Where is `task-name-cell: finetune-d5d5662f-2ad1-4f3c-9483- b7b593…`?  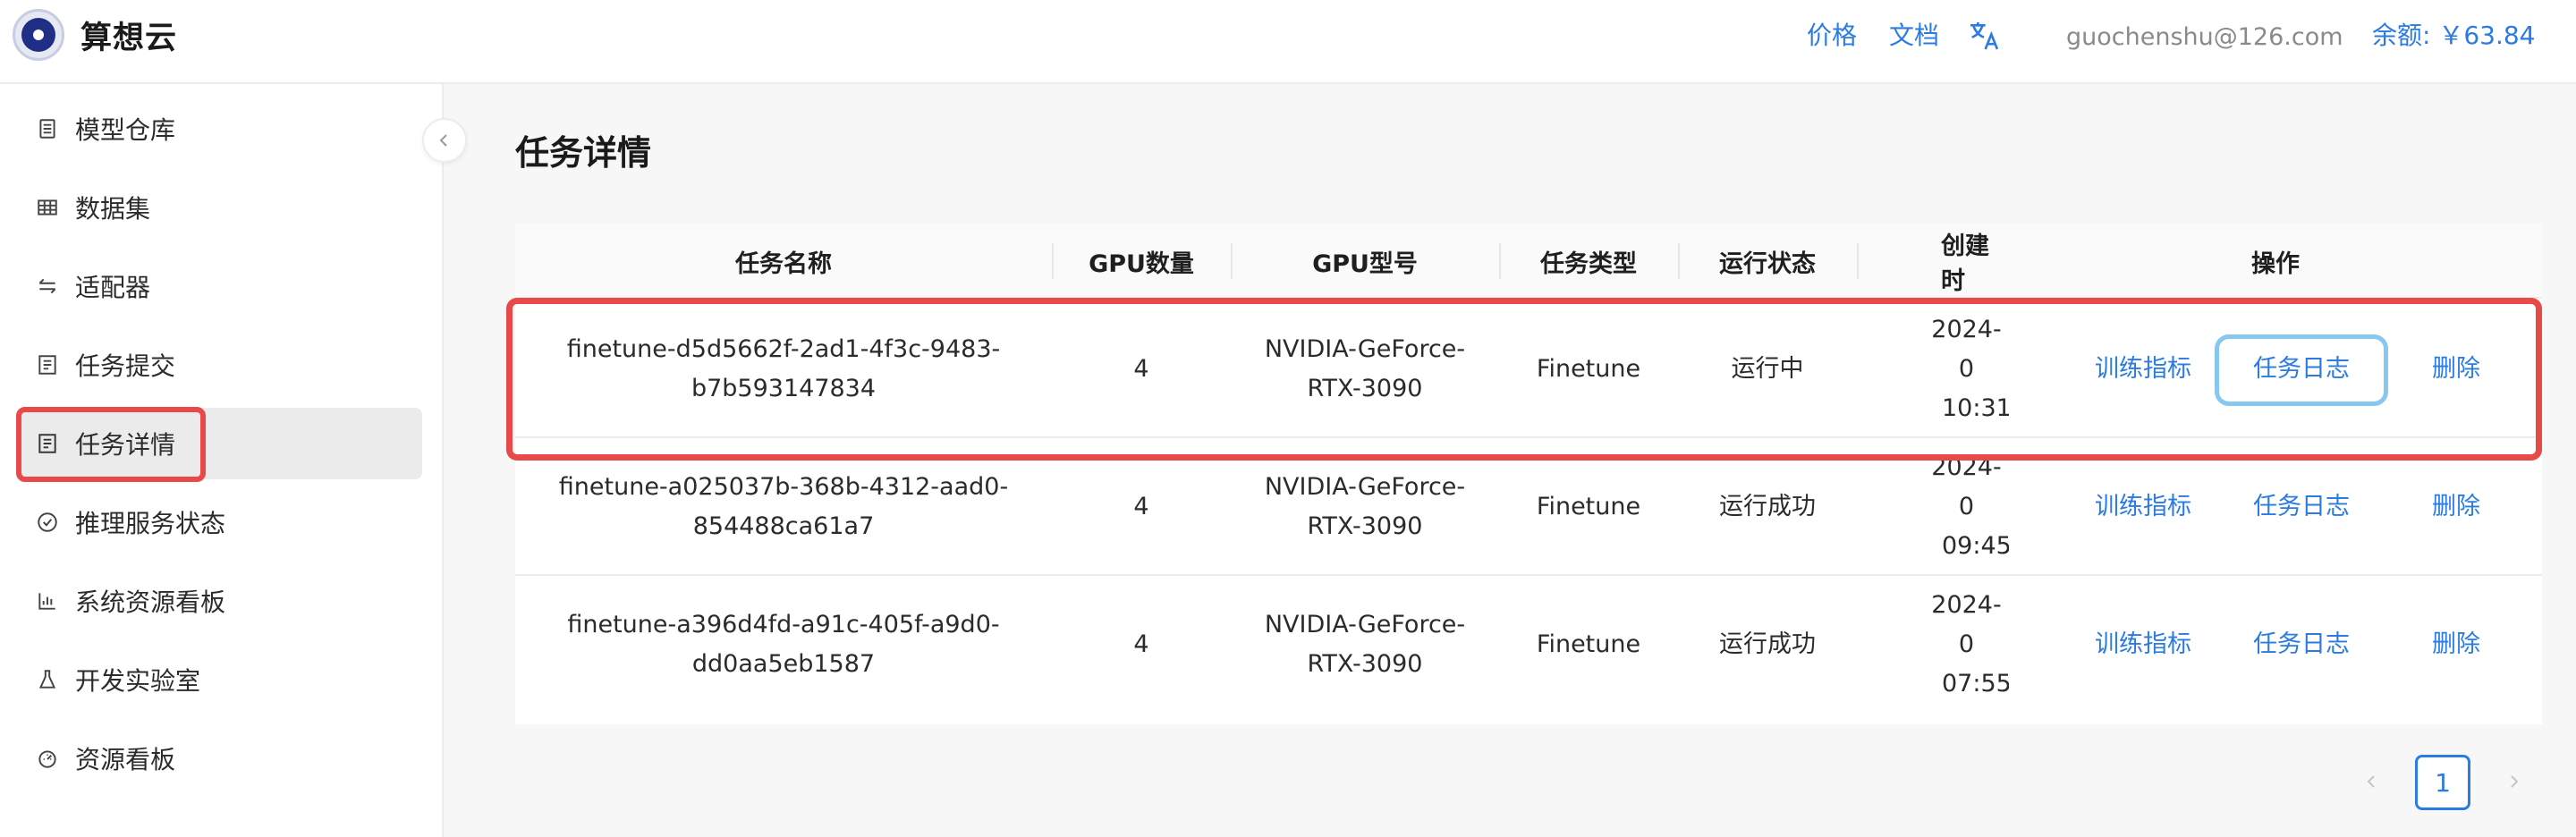
task-name-cell: finetune-d5d5662f-2ad1-4f3c-9483- b7b593… is located at coordinates (783, 369).